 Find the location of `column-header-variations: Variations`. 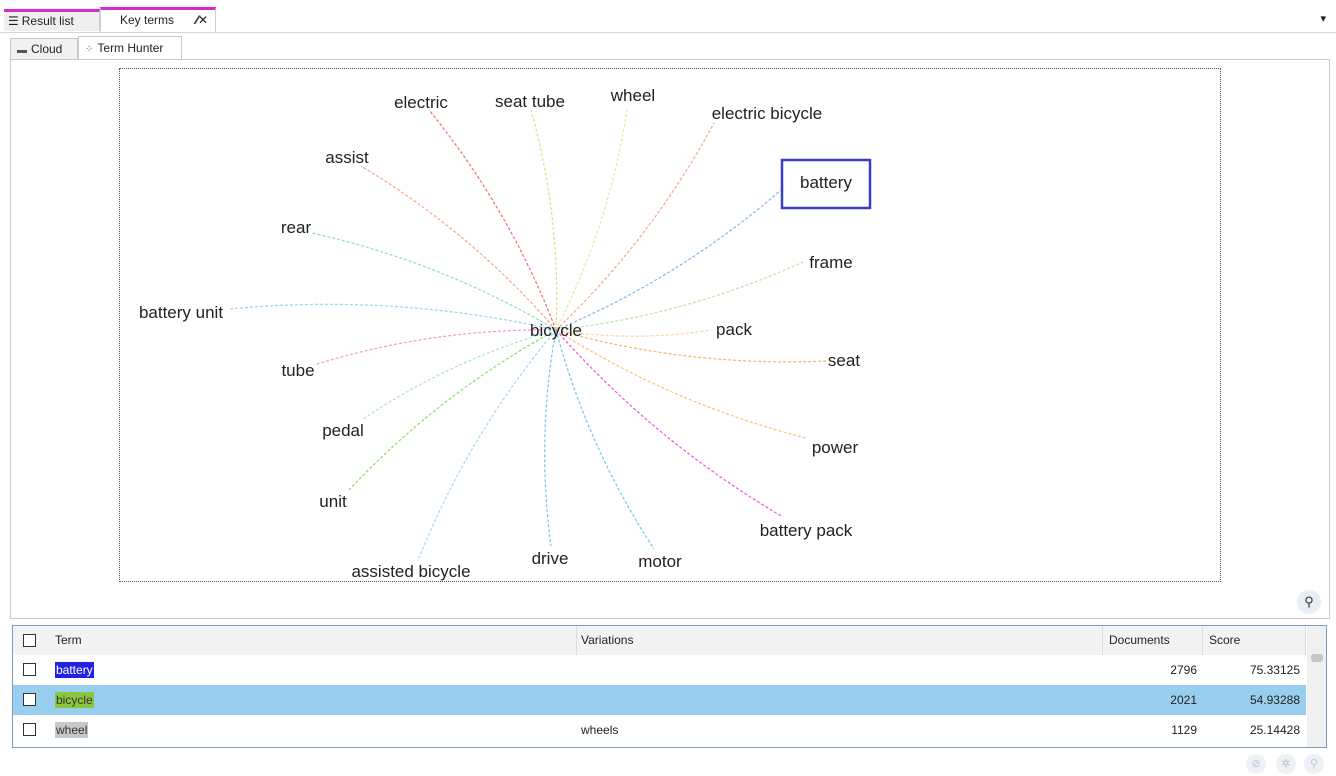

column-header-variations: Variations is located at coordinates (840, 640).